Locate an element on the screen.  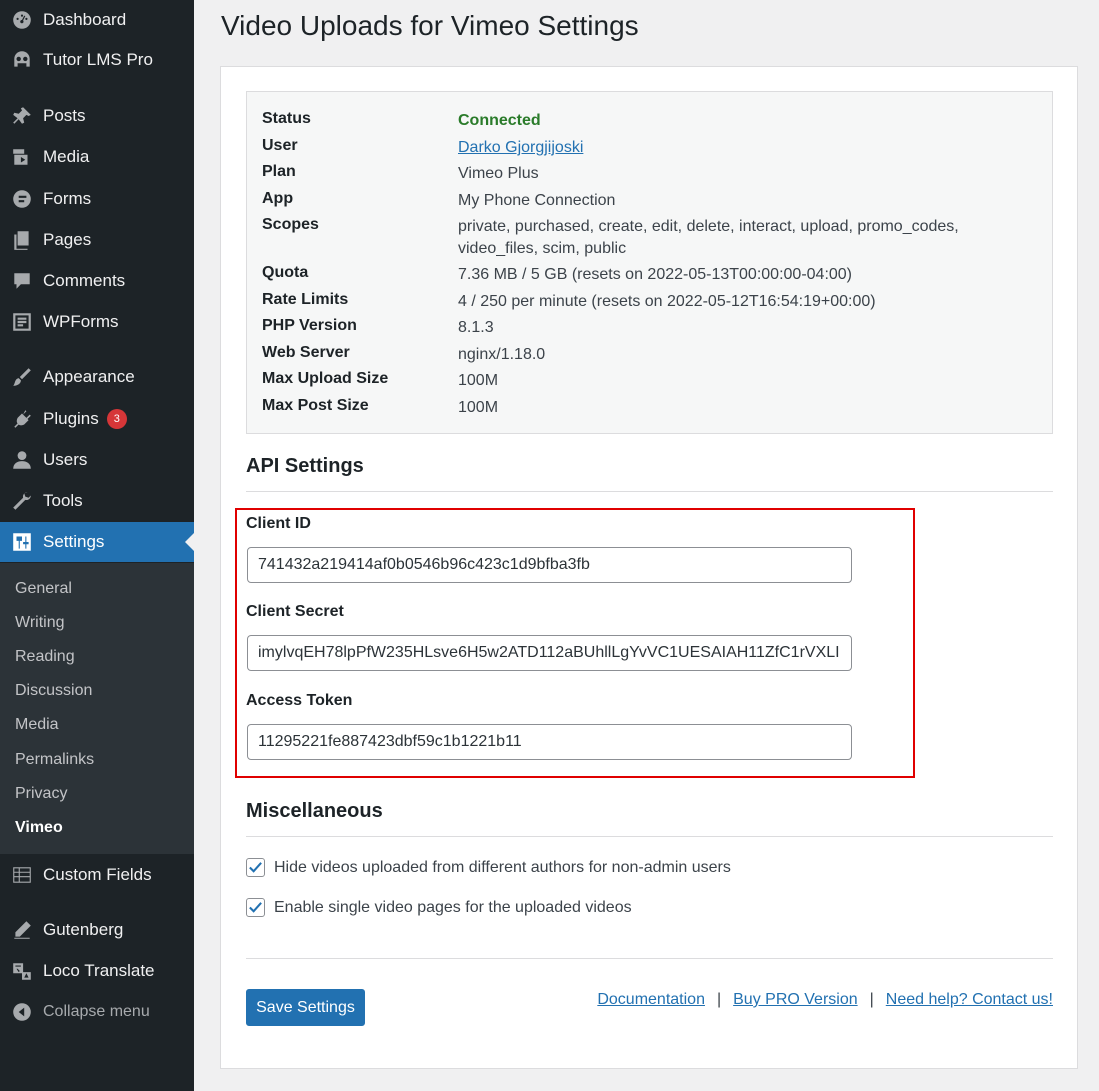
sidebar-item-tutor-lms: Tutor LMS Pro is located at coordinates (97, 60).